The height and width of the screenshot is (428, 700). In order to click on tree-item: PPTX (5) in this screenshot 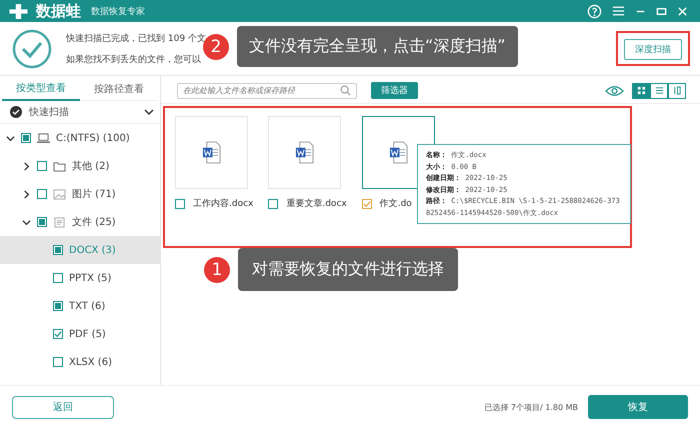, I will do `click(80, 278)`.